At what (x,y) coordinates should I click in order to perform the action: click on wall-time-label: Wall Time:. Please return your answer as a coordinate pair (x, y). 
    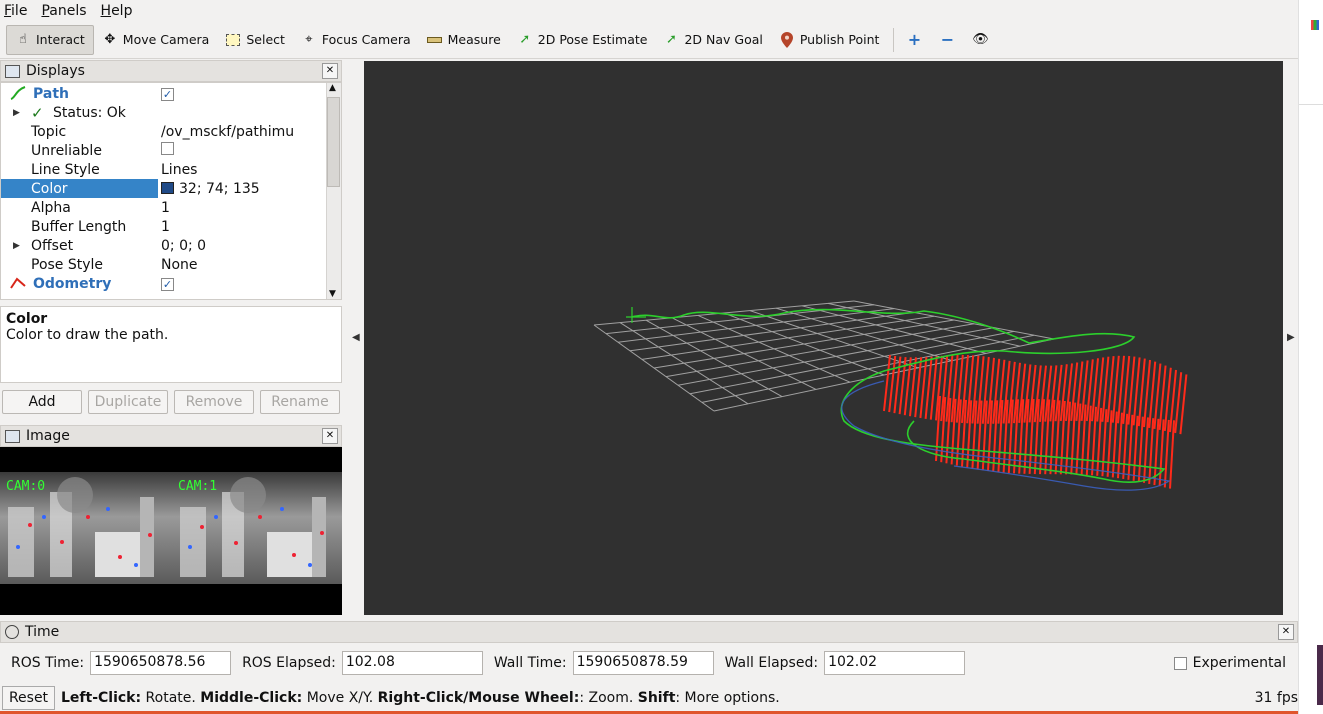
    Looking at the image, I should click on (530, 663).